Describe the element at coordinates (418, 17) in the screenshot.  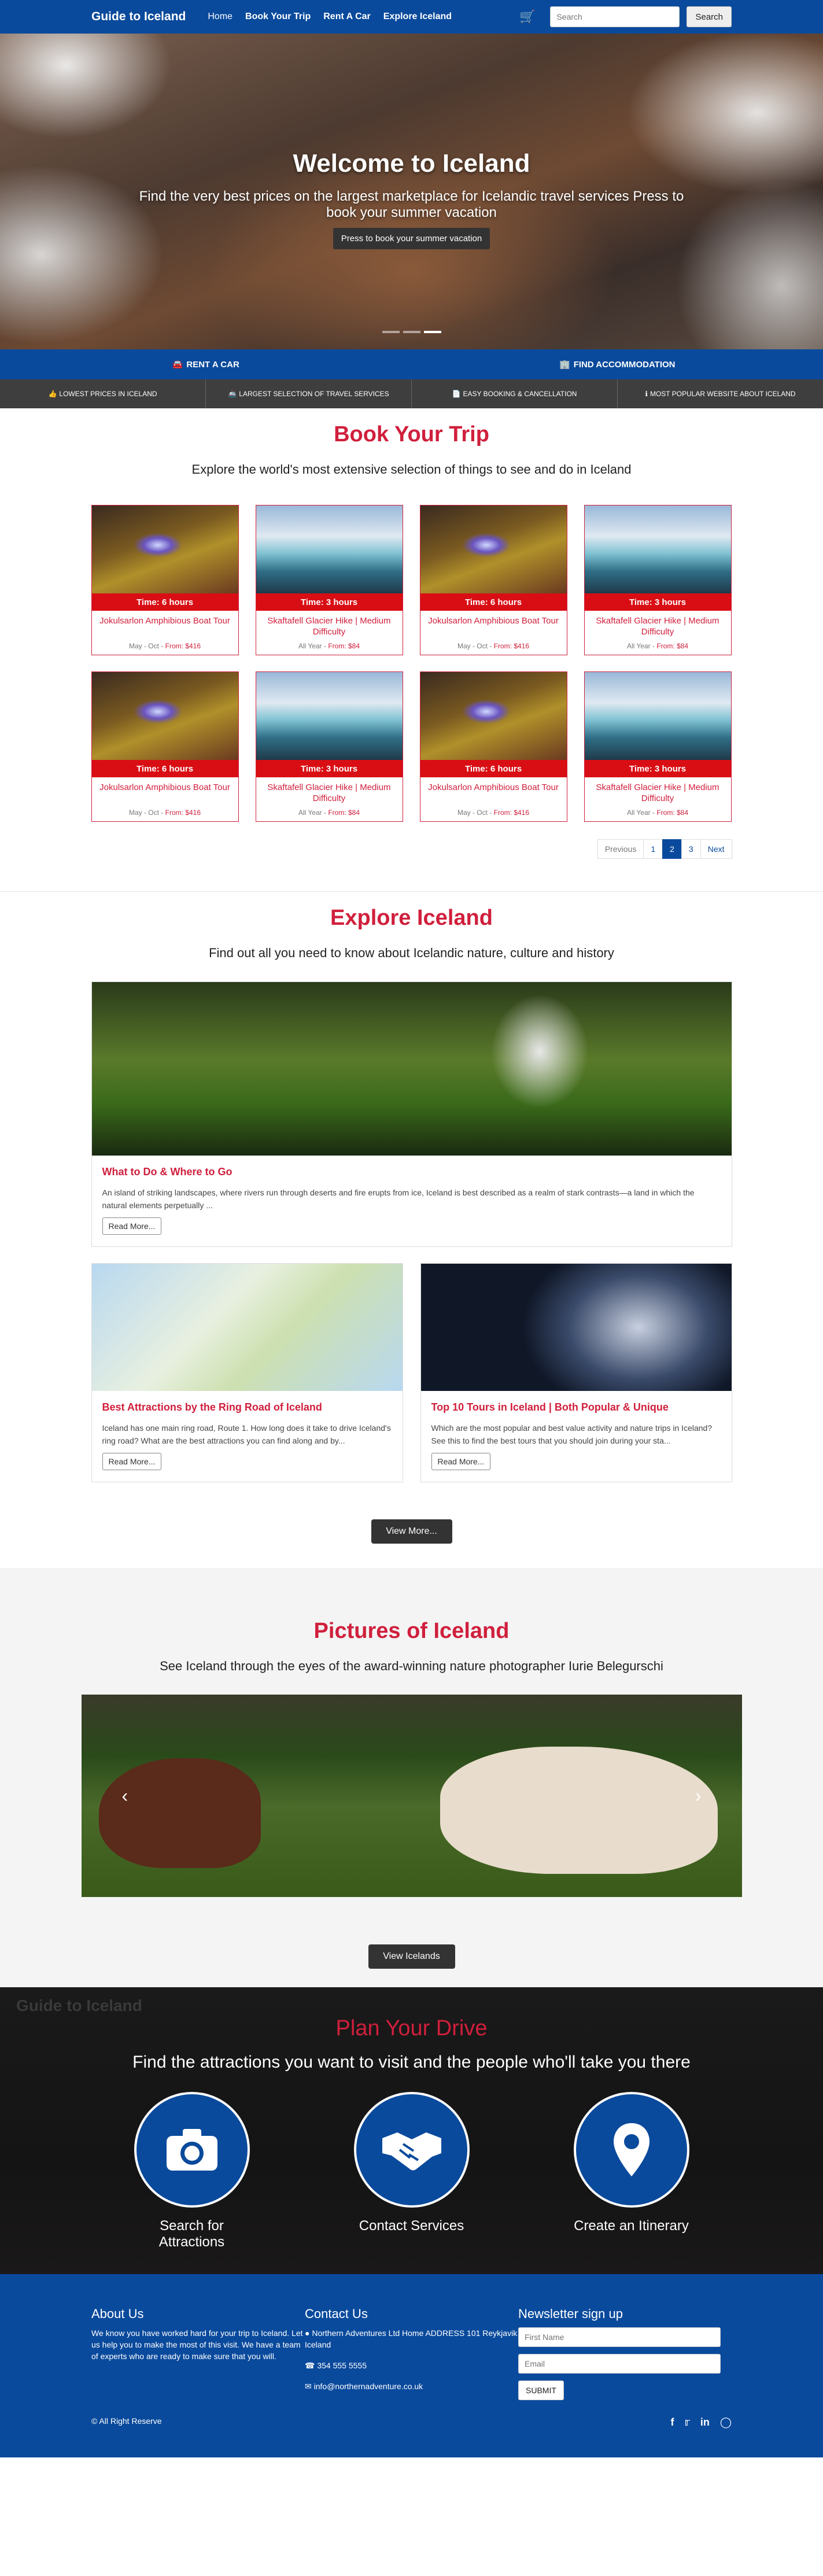
I see `nav-link-explore-iceland: Explore Iceland` at that location.